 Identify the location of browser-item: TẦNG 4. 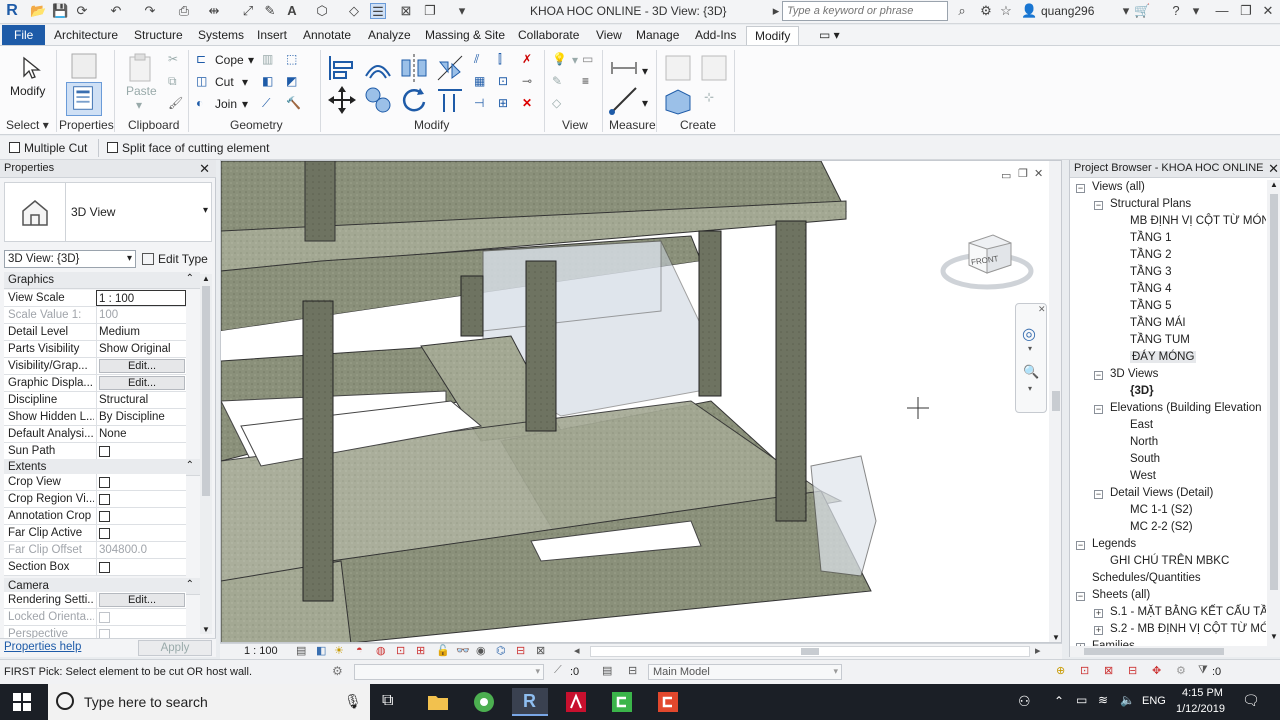
(1151, 289).